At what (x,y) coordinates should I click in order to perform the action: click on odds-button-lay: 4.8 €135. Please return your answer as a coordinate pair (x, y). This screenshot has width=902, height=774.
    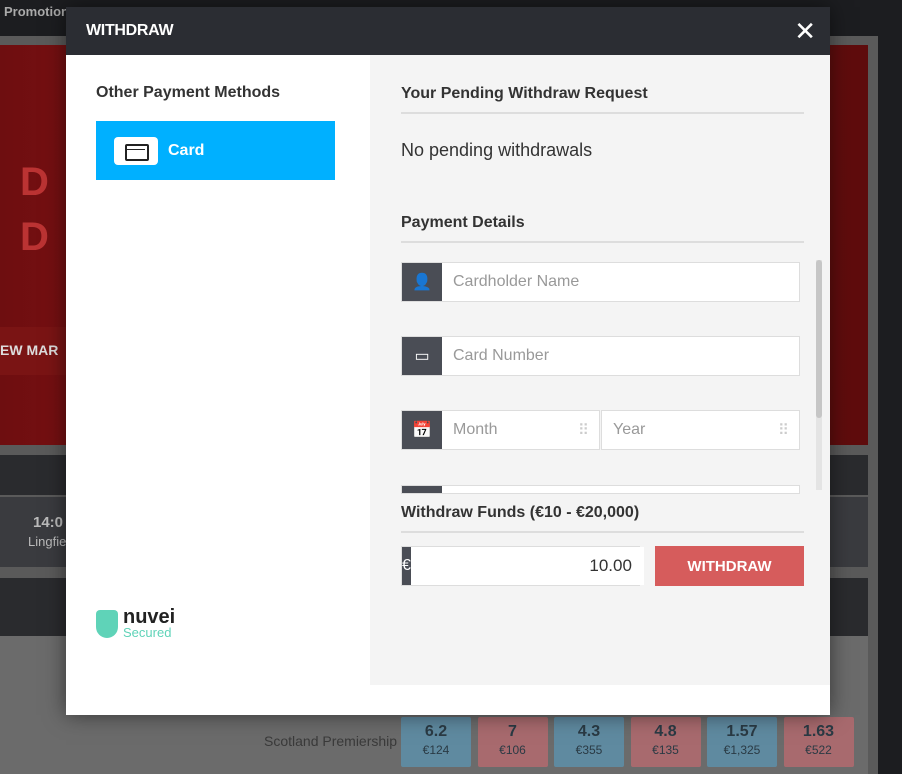
    Looking at the image, I should click on (665, 742).